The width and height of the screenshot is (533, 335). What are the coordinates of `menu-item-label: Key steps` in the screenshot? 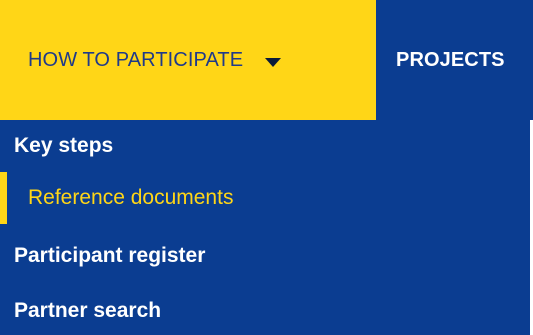 It's located at (64, 145).